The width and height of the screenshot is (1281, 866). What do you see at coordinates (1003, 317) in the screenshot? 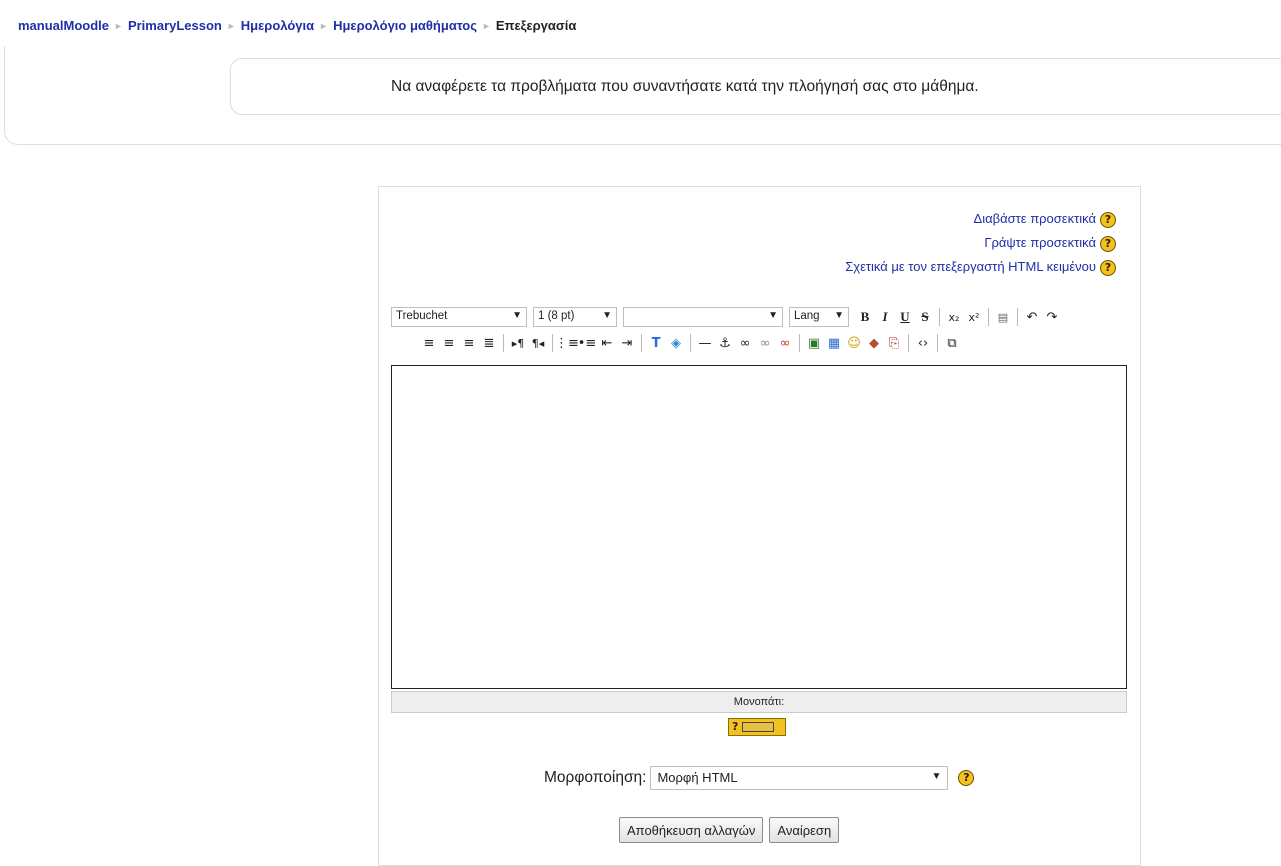
I see `clean-word-icon: ▤` at bounding box center [1003, 317].